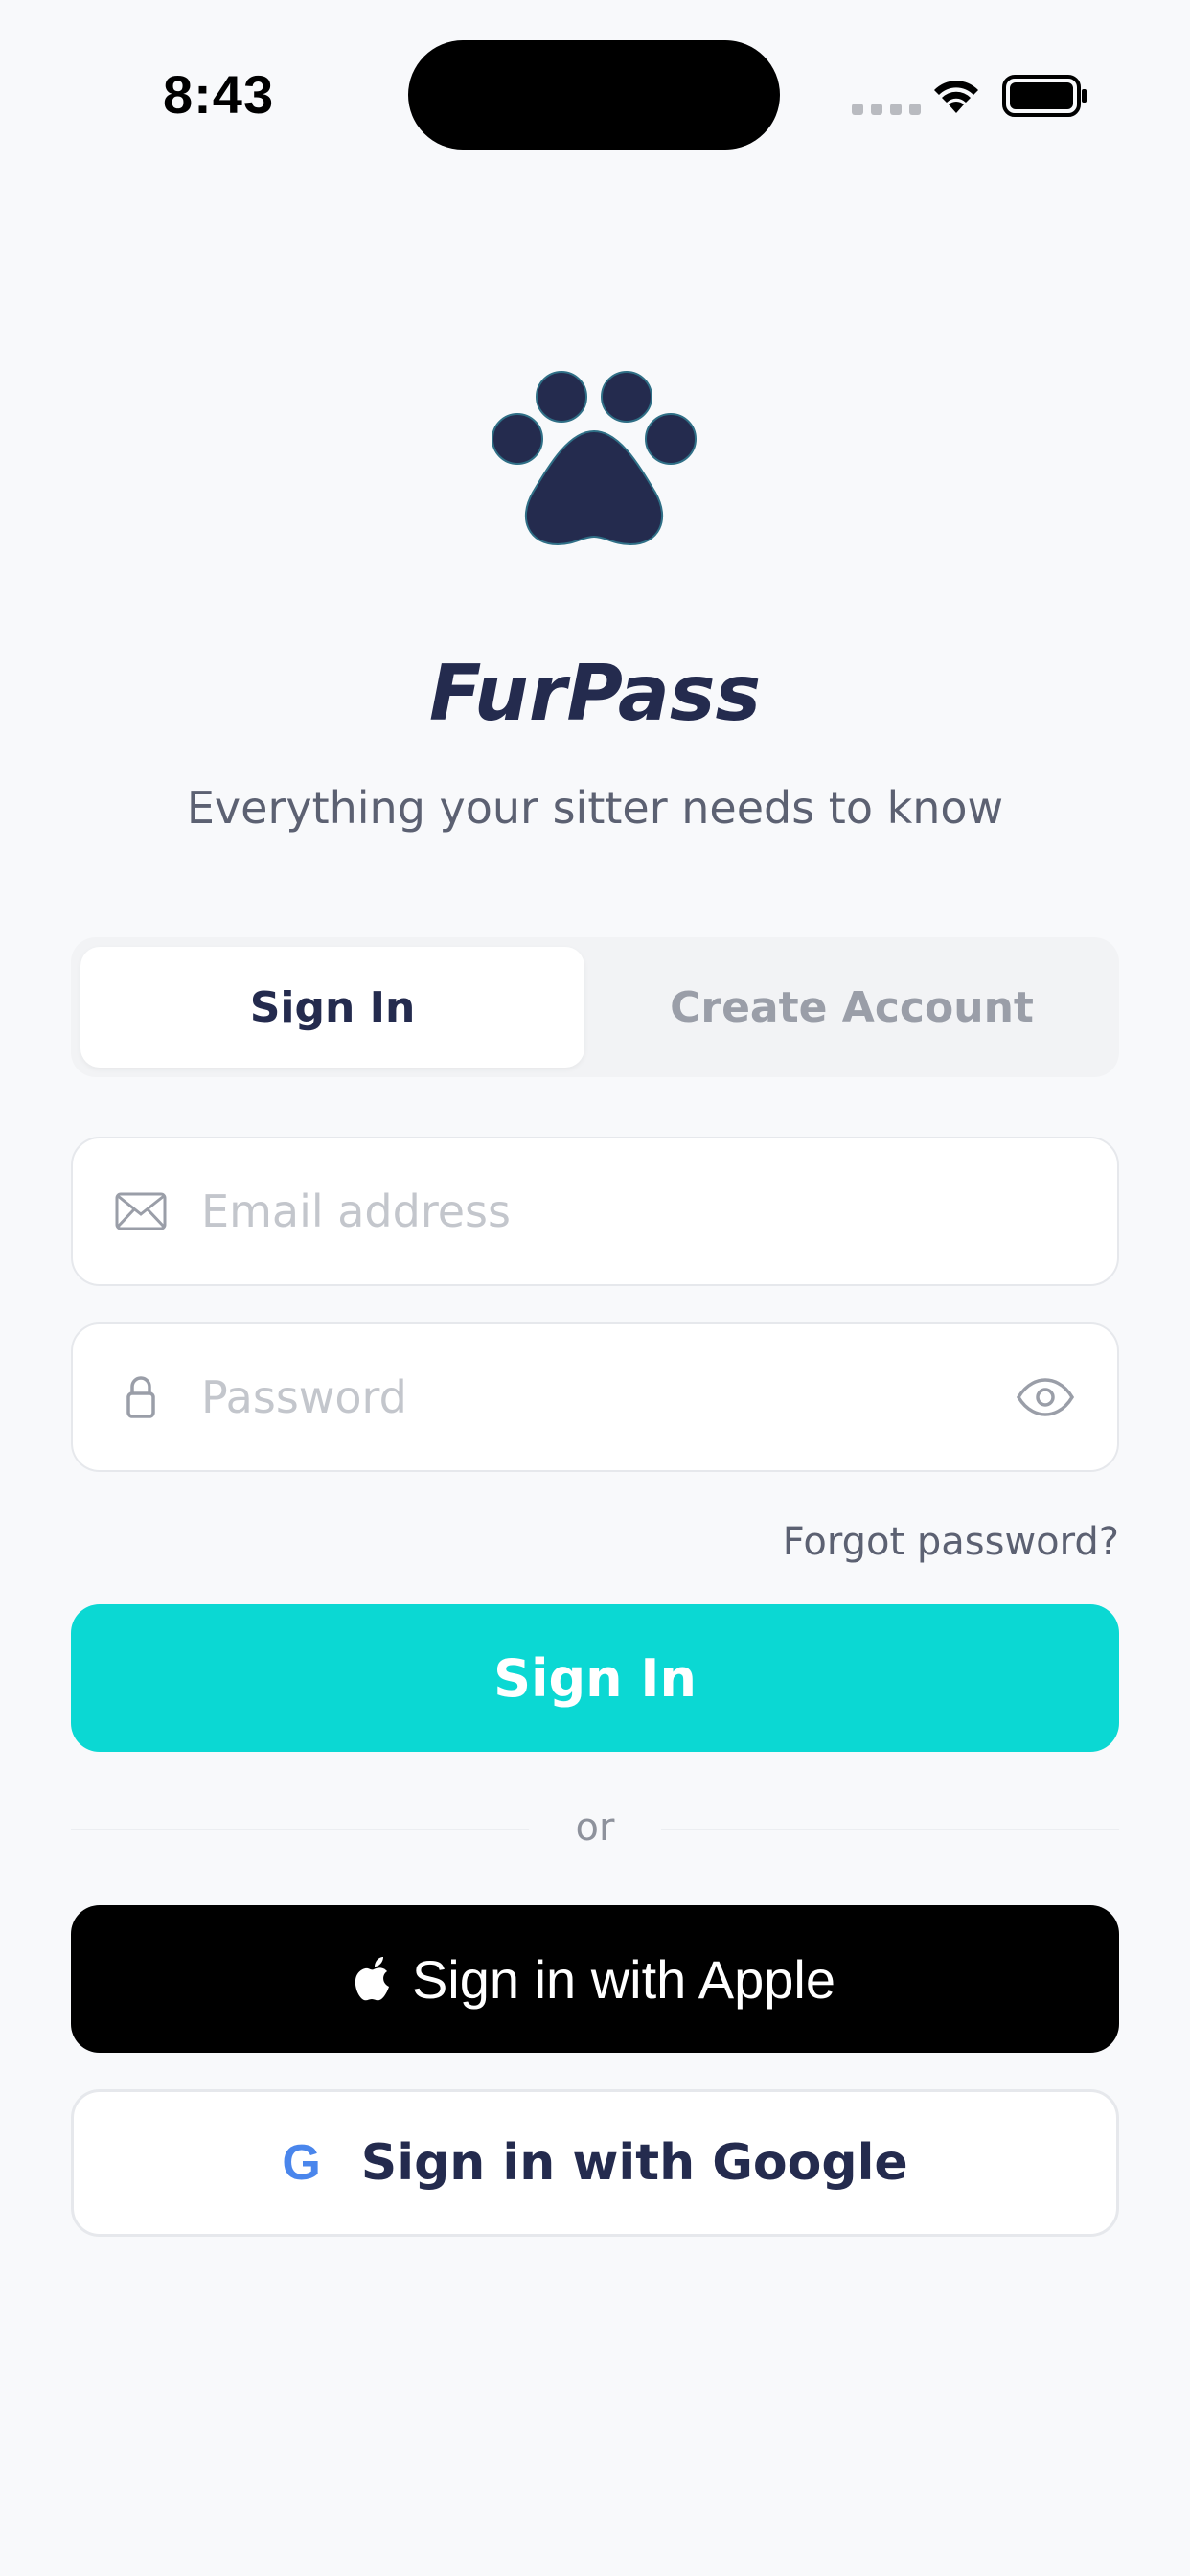 The image size is (1190, 2576). Describe the element at coordinates (1045, 1397) in the screenshot. I see `eye-icon` at that location.